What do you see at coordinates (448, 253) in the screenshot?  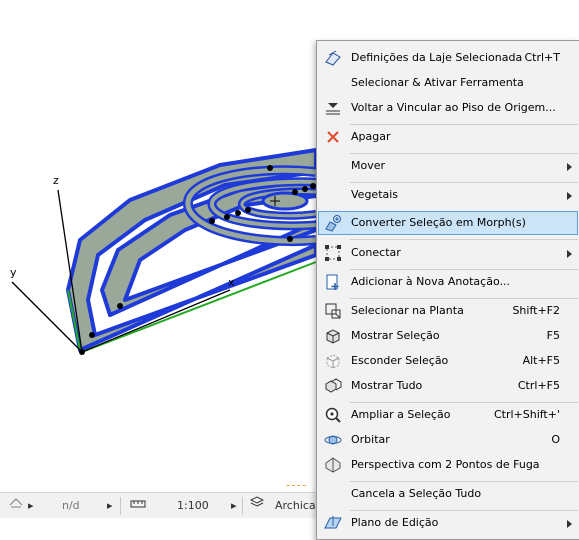 I see `menu-item-connect: Conectar` at bounding box center [448, 253].